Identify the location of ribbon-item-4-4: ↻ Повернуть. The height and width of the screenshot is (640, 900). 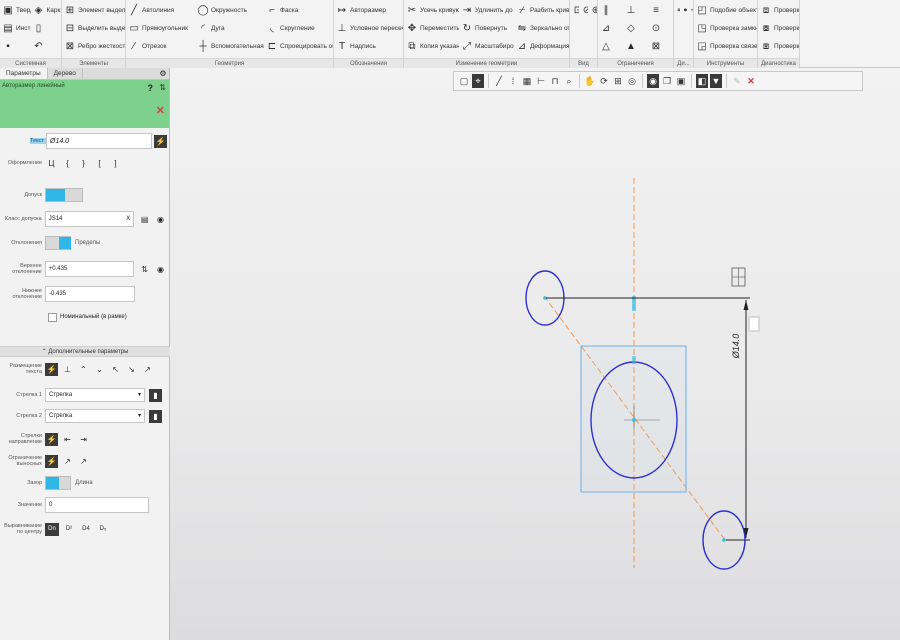
(486, 28).